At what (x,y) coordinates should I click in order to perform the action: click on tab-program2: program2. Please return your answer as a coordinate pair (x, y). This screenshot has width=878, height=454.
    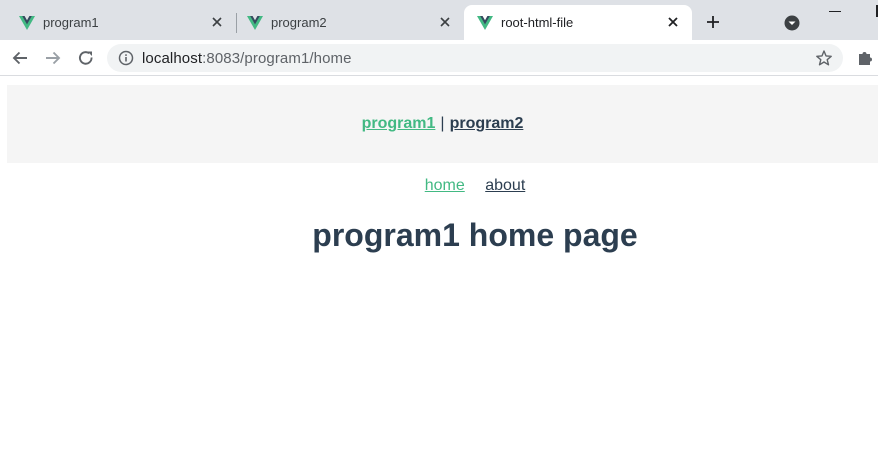
    Looking at the image, I should click on (346, 22).